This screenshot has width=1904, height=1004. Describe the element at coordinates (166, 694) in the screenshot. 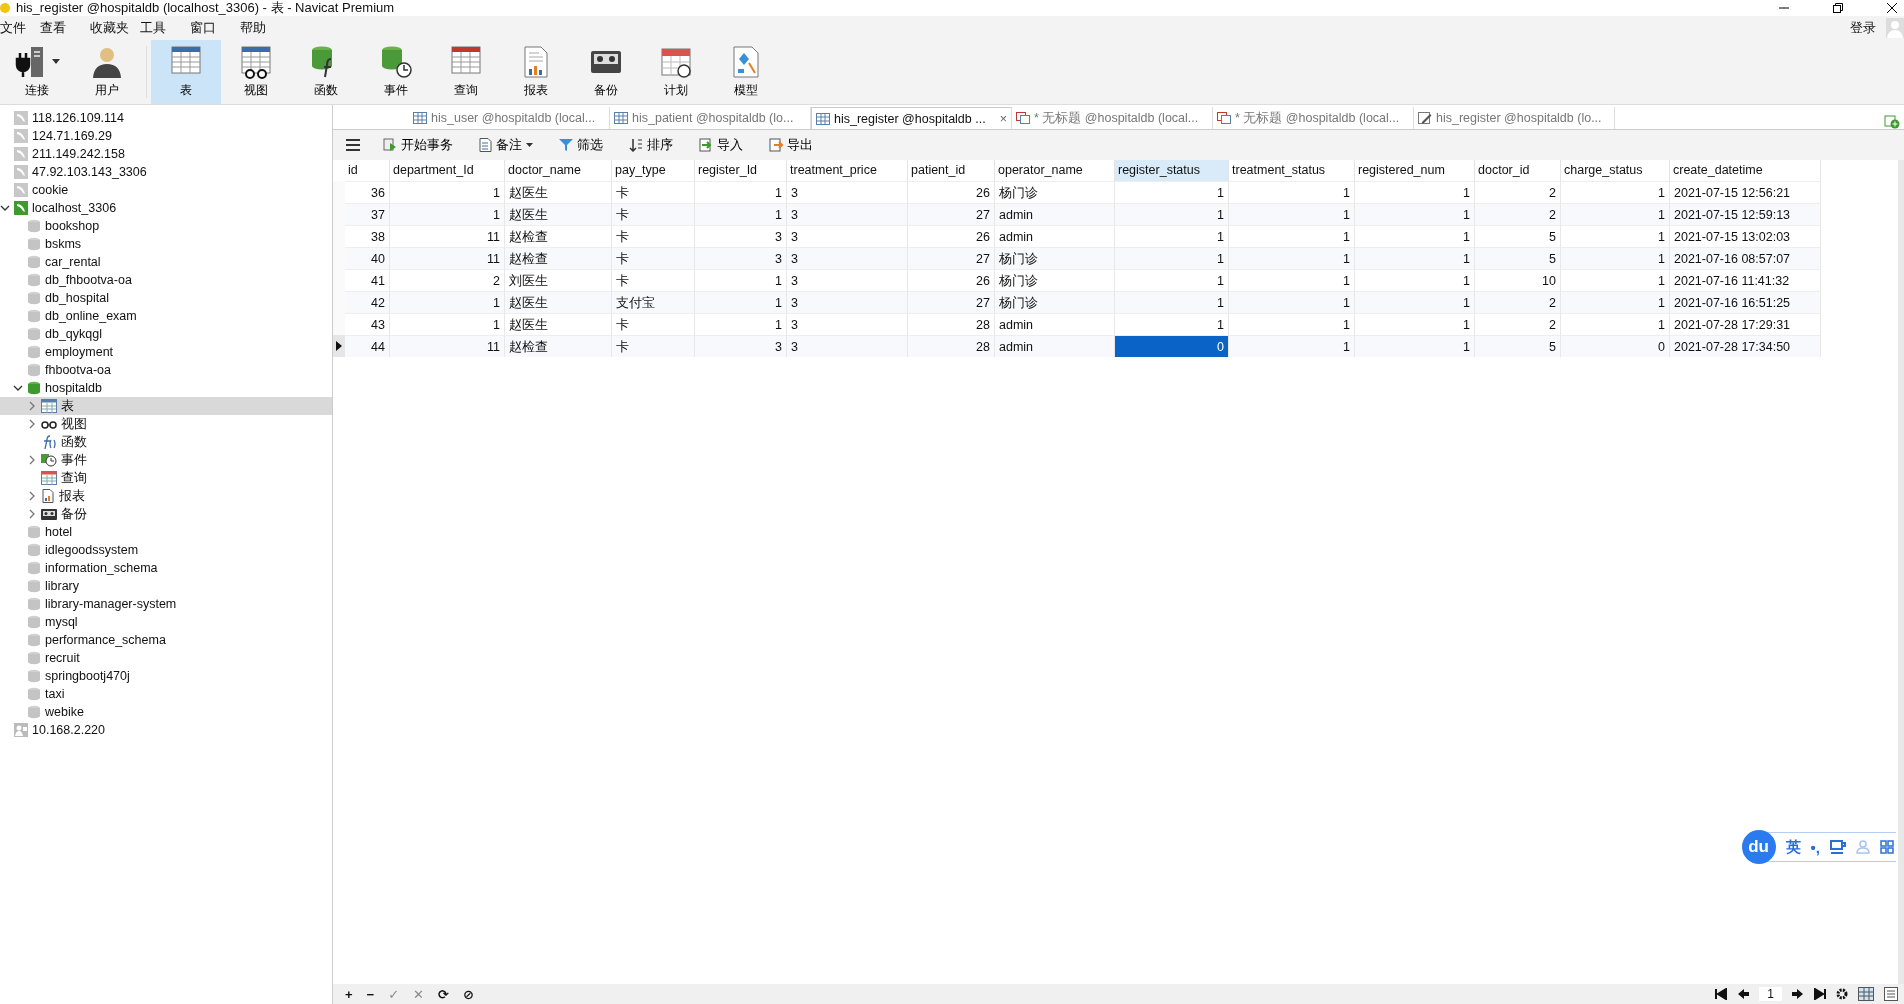

I see `tree-item: taxi` at that location.